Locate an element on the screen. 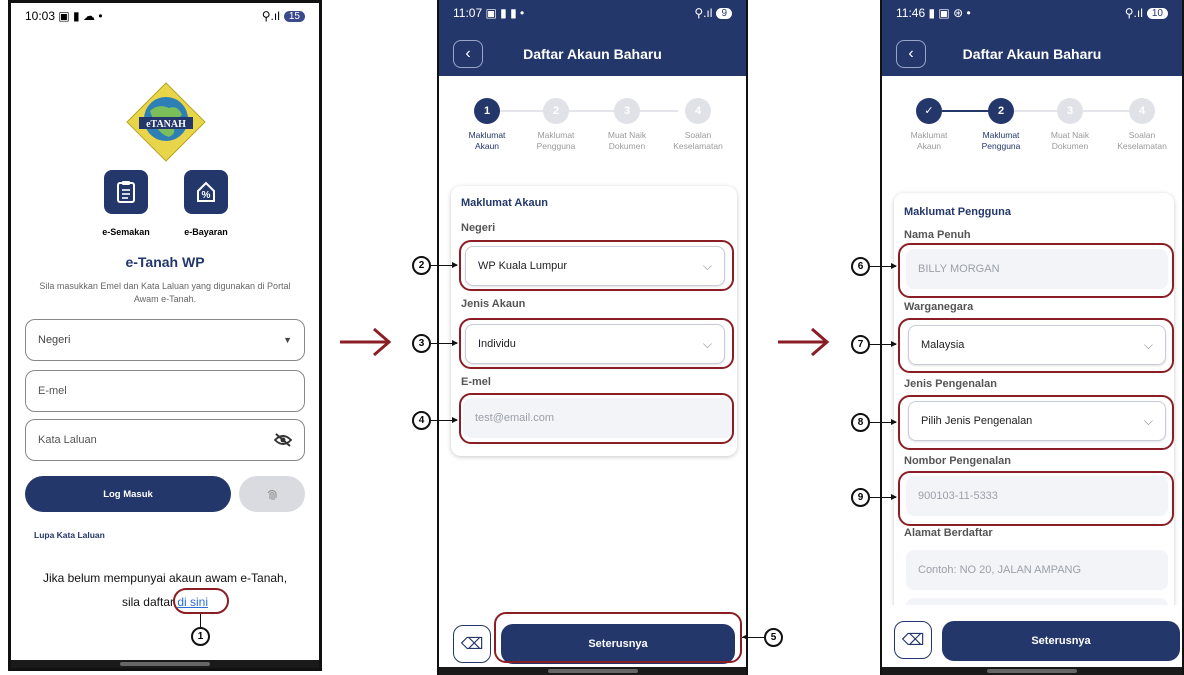 Image resolution: width=1184 pixels, height=675 pixels. next-button: Seterusnya is located at coordinates (1061, 641).